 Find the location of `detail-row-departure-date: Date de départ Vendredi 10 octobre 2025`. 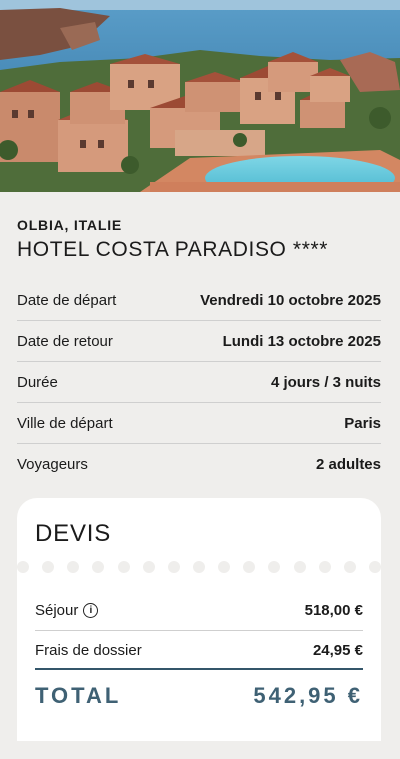

detail-row-departure-date: Date de départ Vendredi 10 octobre 2025 is located at coordinates (199, 300).